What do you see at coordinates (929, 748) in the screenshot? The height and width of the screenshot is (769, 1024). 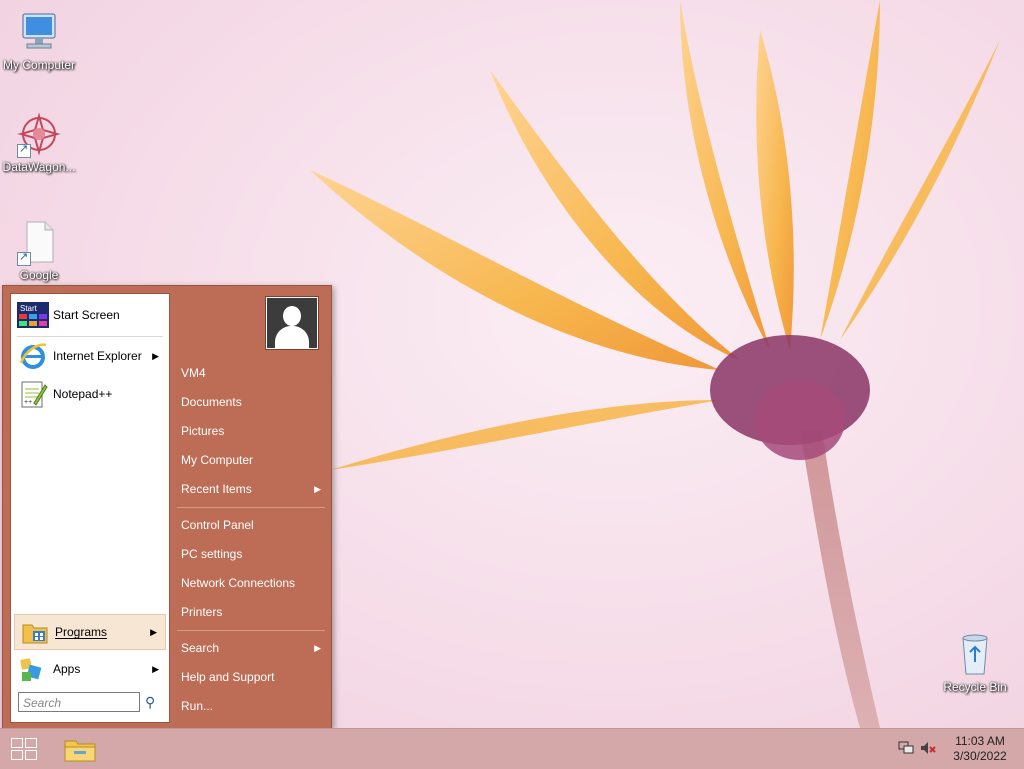 I see `volume-muted-tray-icon` at bounding box center [929, 748].